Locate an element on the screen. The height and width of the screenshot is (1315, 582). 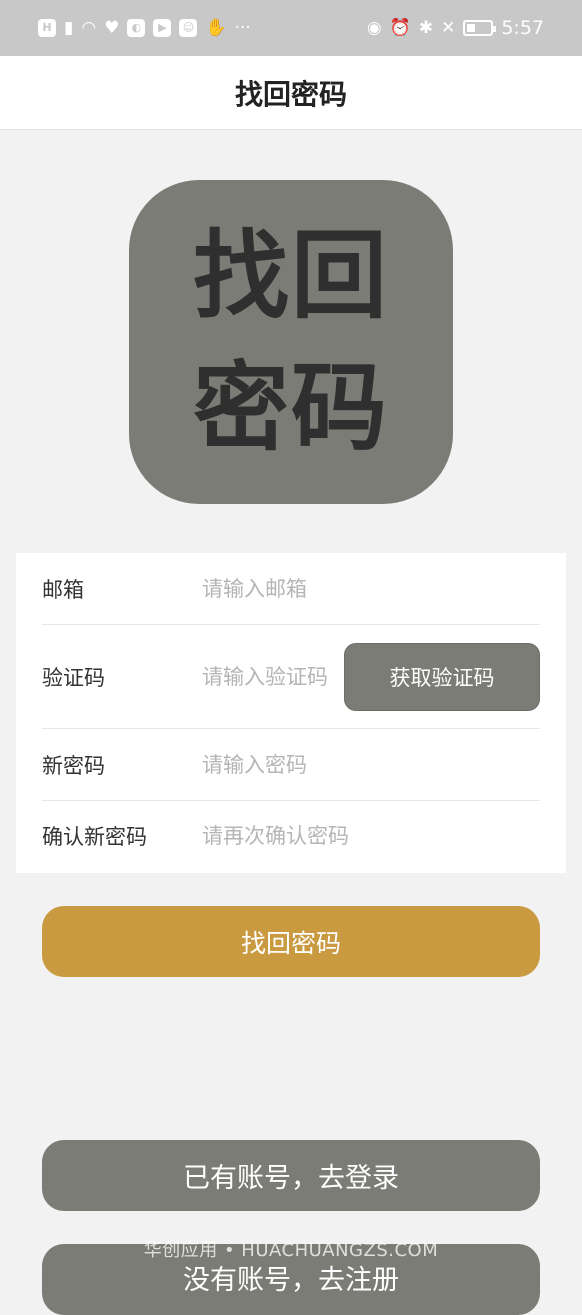
confirm-password-input is located at coordinates (332, 836).